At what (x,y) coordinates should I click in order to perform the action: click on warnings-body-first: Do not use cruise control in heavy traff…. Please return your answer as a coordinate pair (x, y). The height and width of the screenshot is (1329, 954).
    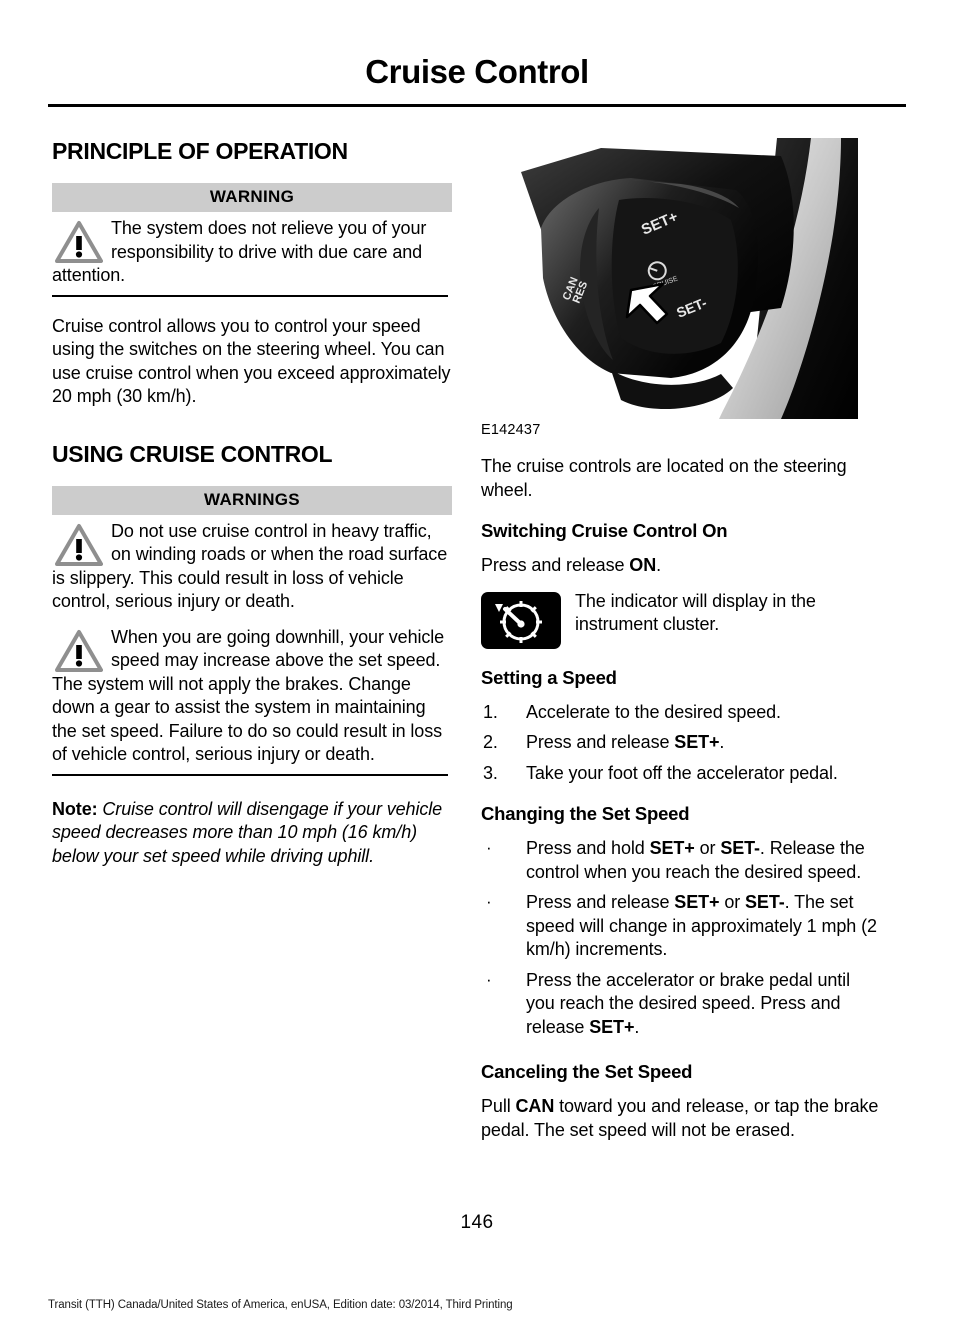
    Looking at the image, I should click on (252, 564).